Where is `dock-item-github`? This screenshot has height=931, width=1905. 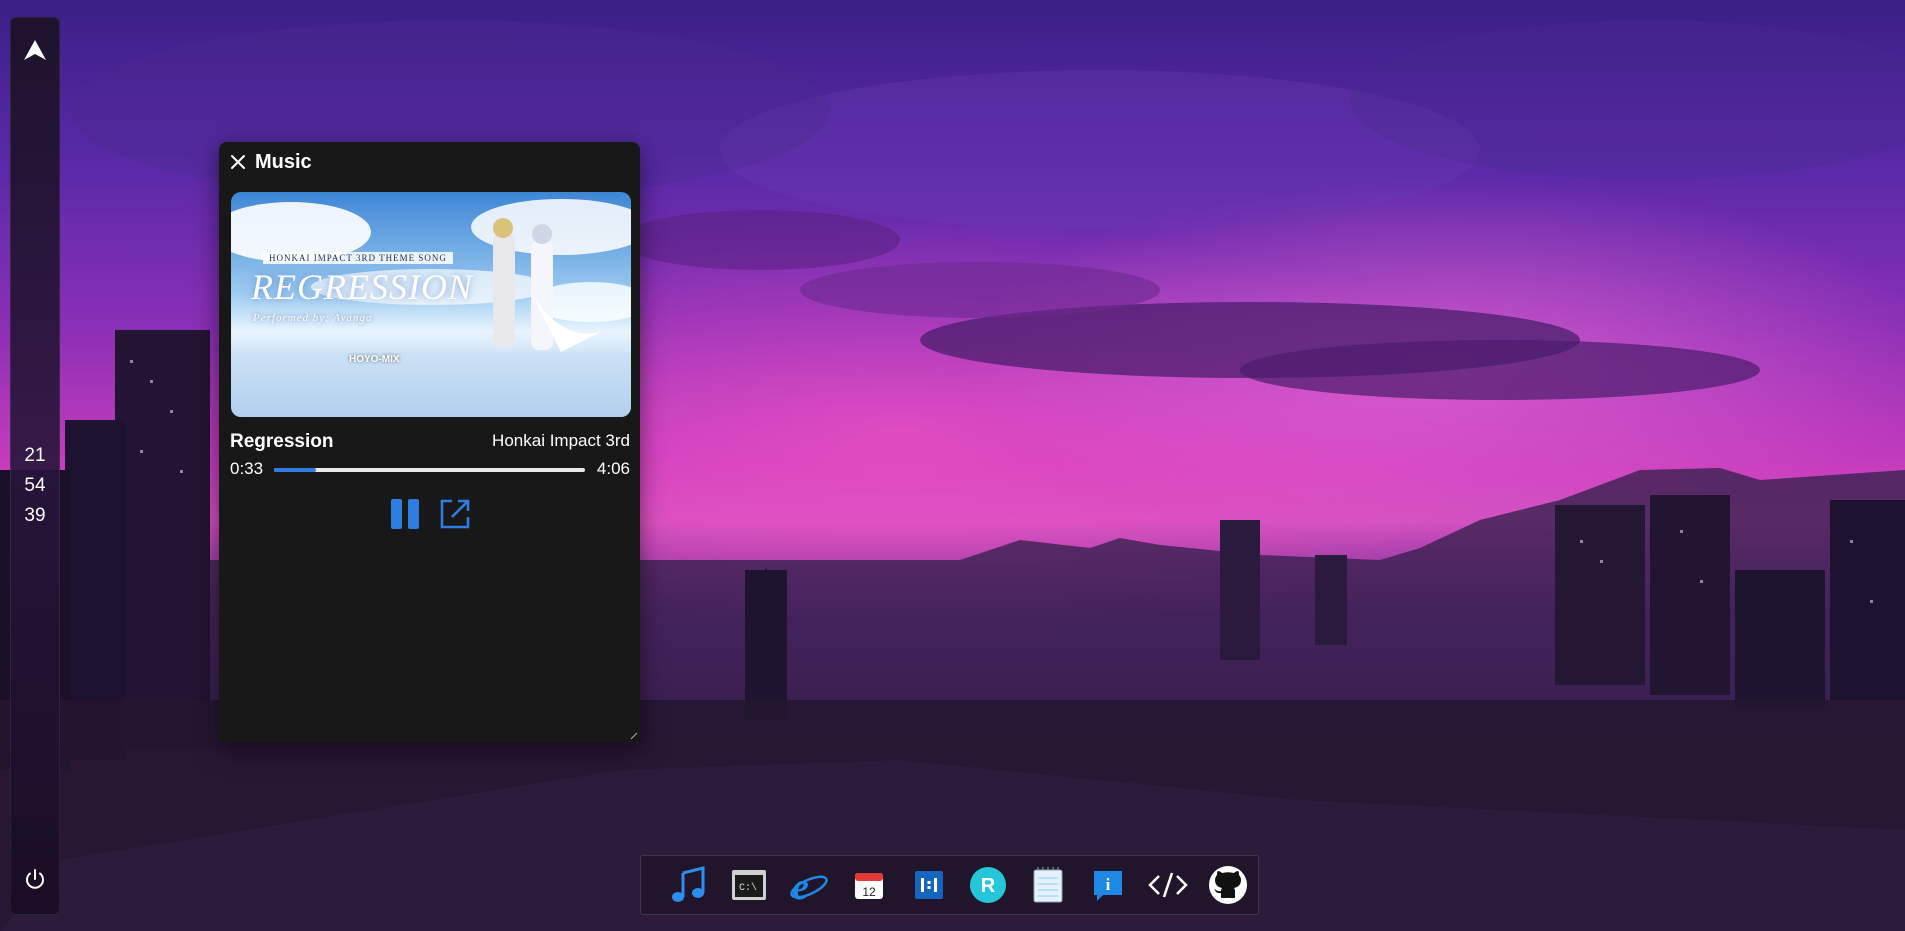 dock-item-github is located at coordinates (1228, 885).